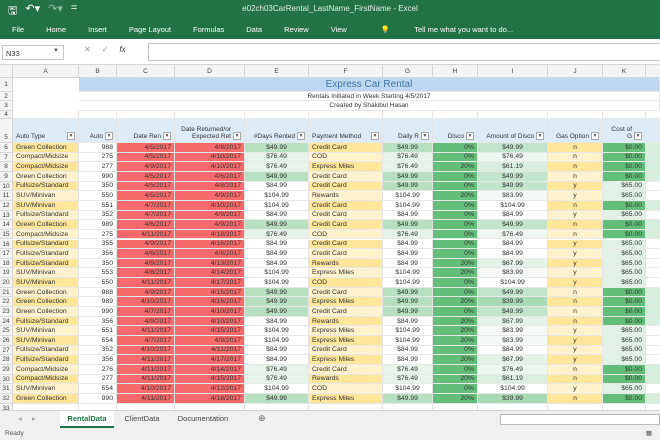  What do you see at coordinates (210, 176) in the screenshot?
I see `date-returned-cell: 4/6/2017` at bounding box center [210, 176].